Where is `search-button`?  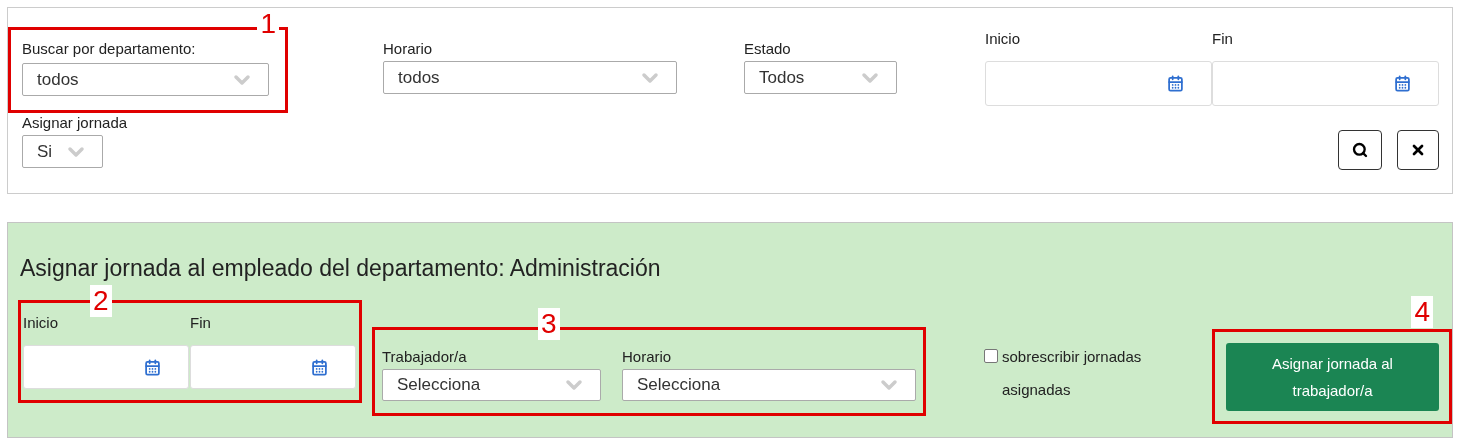
search-button is located at coordinates (1360, 150).